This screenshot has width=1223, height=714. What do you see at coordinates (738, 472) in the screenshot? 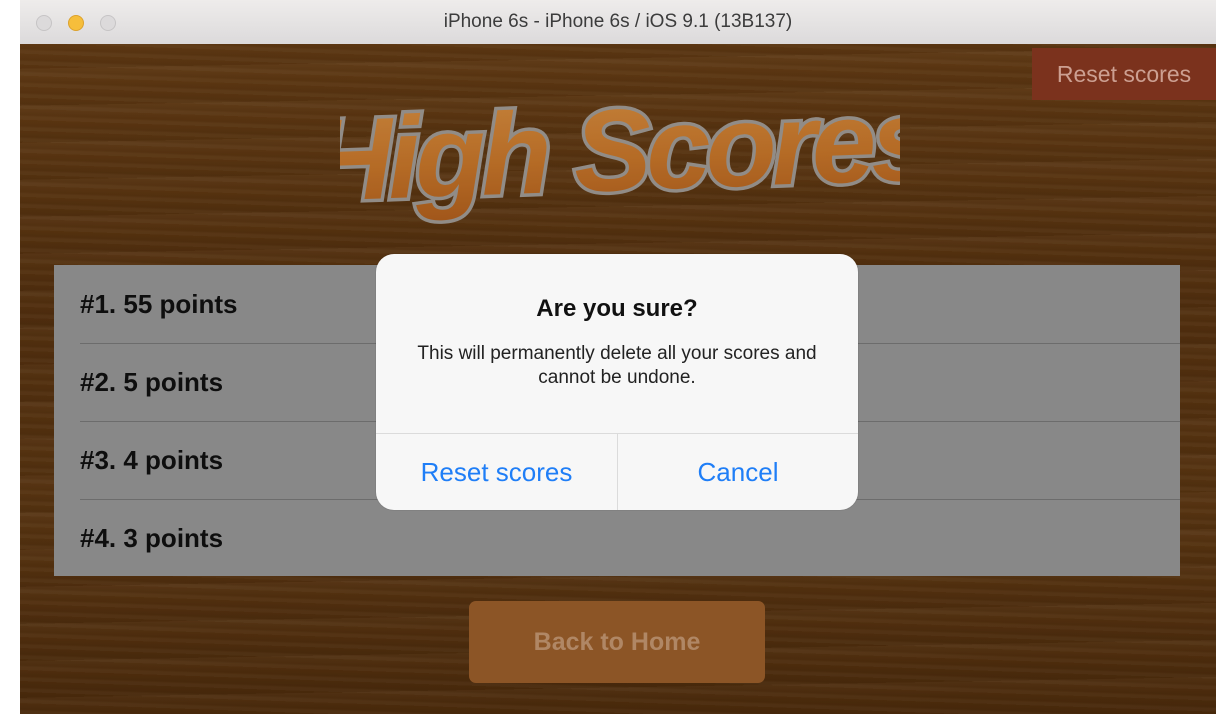
I see `alert-cancel-button: Cancel` at bounding box center [738, 472].